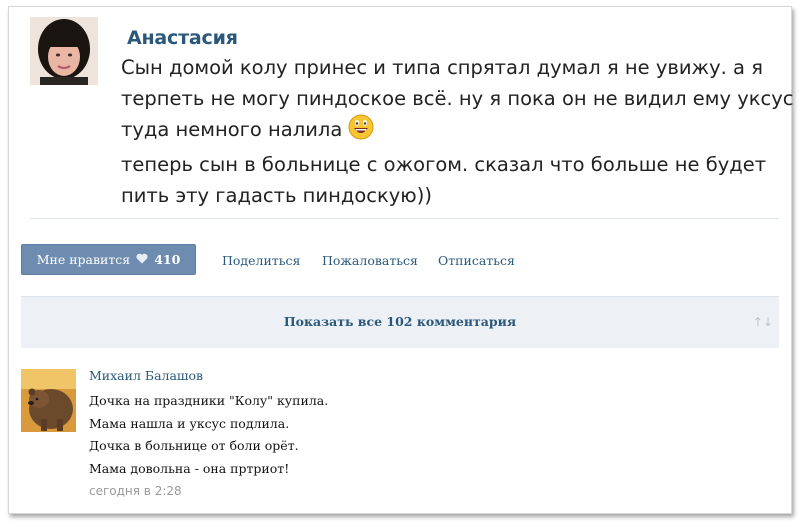  What do you see at coordinates (189, 468) in the screenshot?
I see `comment-text-line: Мама довольна - она пртриот!` at bounding box center [189, 468].